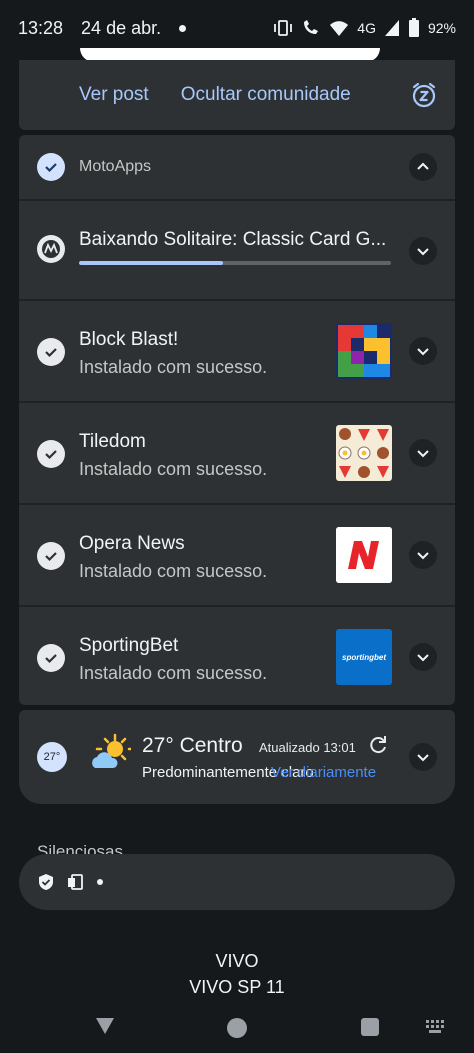  I want to click on silenced-notifications-bar, so click(237, 882).